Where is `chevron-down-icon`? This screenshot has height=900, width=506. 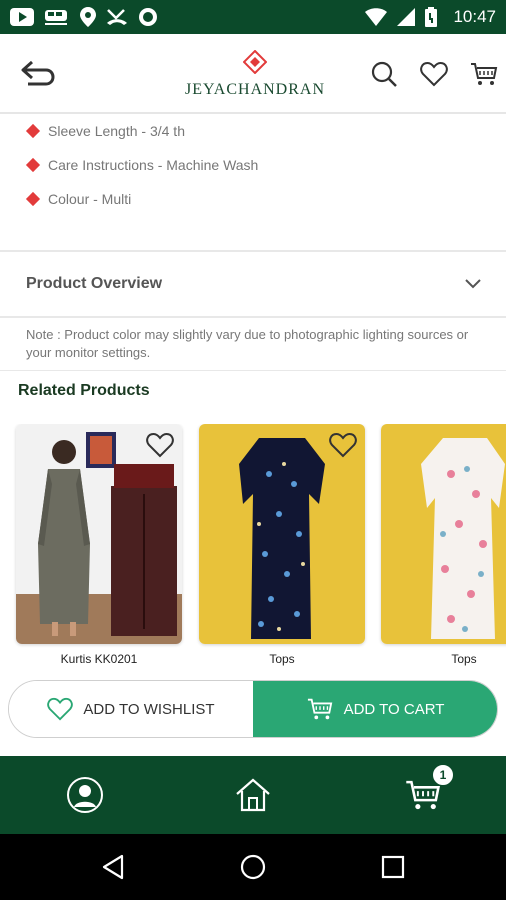 chevron-down-icon is located at coordinates (473, 284).